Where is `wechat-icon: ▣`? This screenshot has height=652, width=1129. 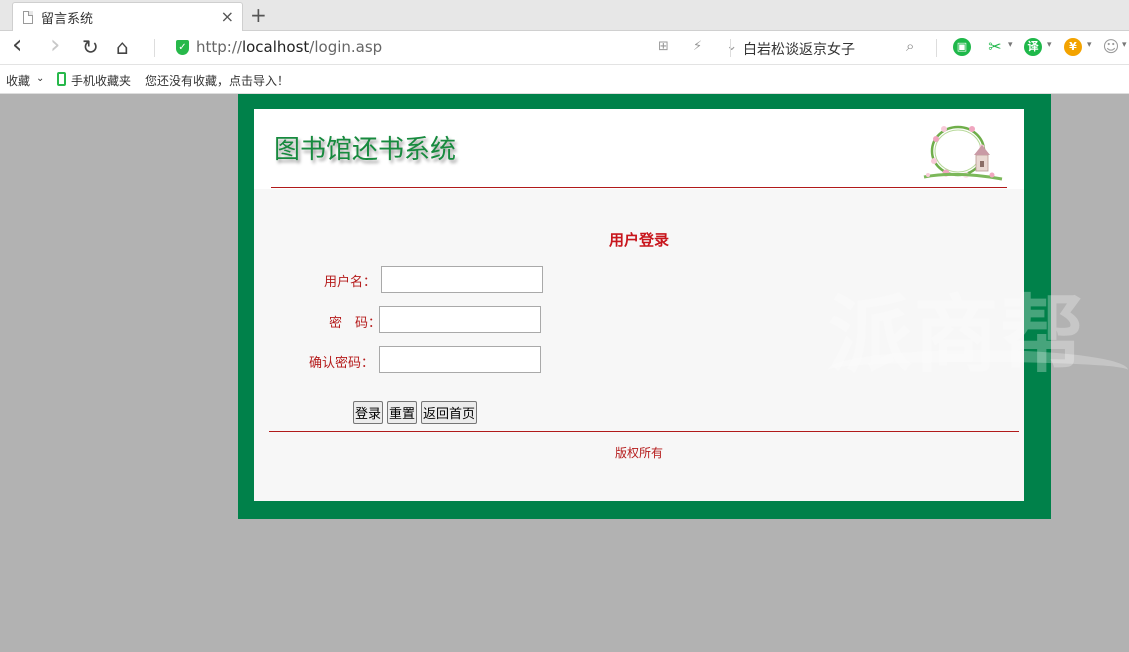 wechat-icon: ▣ is located at coordinates (962, 47).